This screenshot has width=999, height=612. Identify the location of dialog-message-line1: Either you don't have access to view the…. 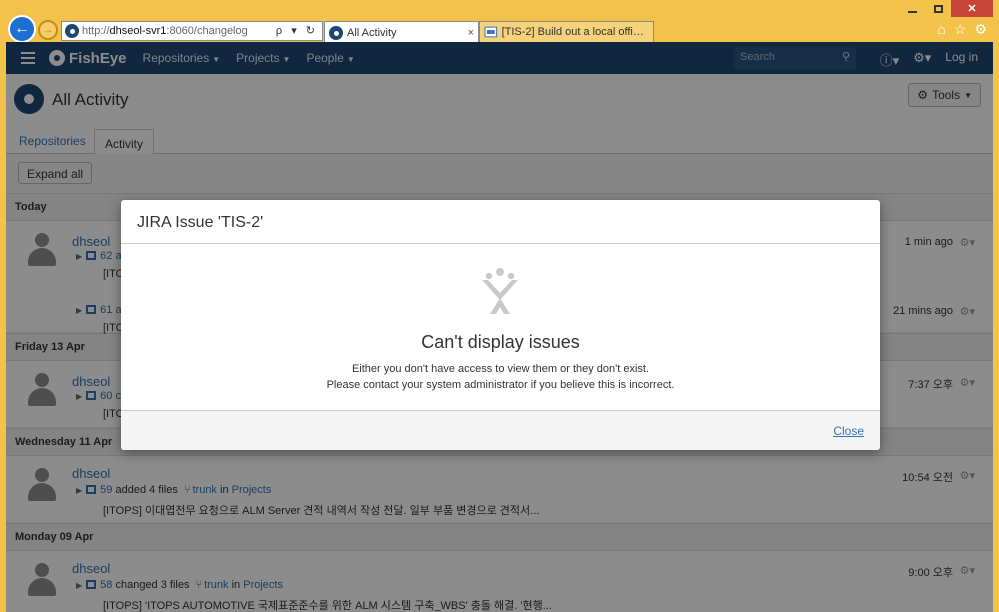
(500, 369).